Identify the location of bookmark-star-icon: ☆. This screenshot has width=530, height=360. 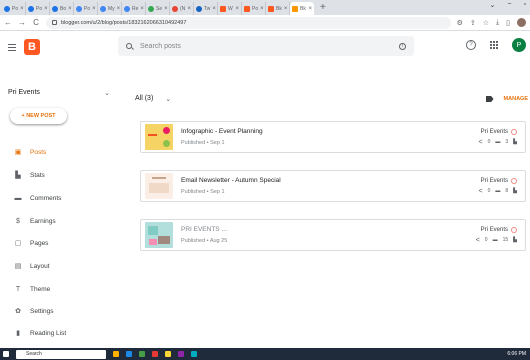
(486, 23).